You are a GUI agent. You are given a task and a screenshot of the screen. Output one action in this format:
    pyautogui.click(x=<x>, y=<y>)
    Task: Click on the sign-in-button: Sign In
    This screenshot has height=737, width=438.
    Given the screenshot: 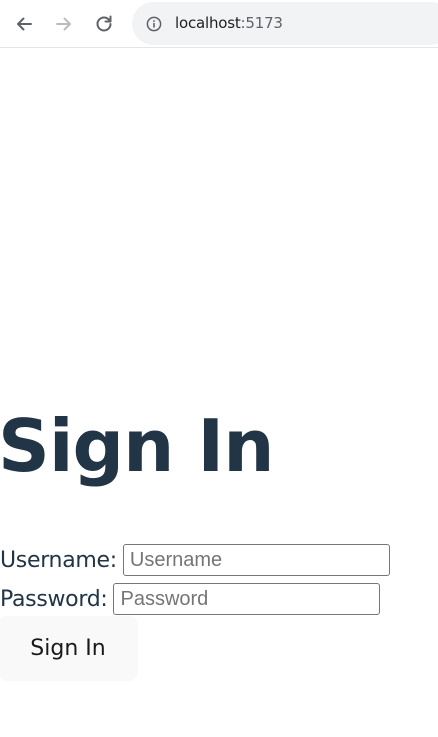 What is the action you would take?
    pyautogui.click(x=69, y=648)
    